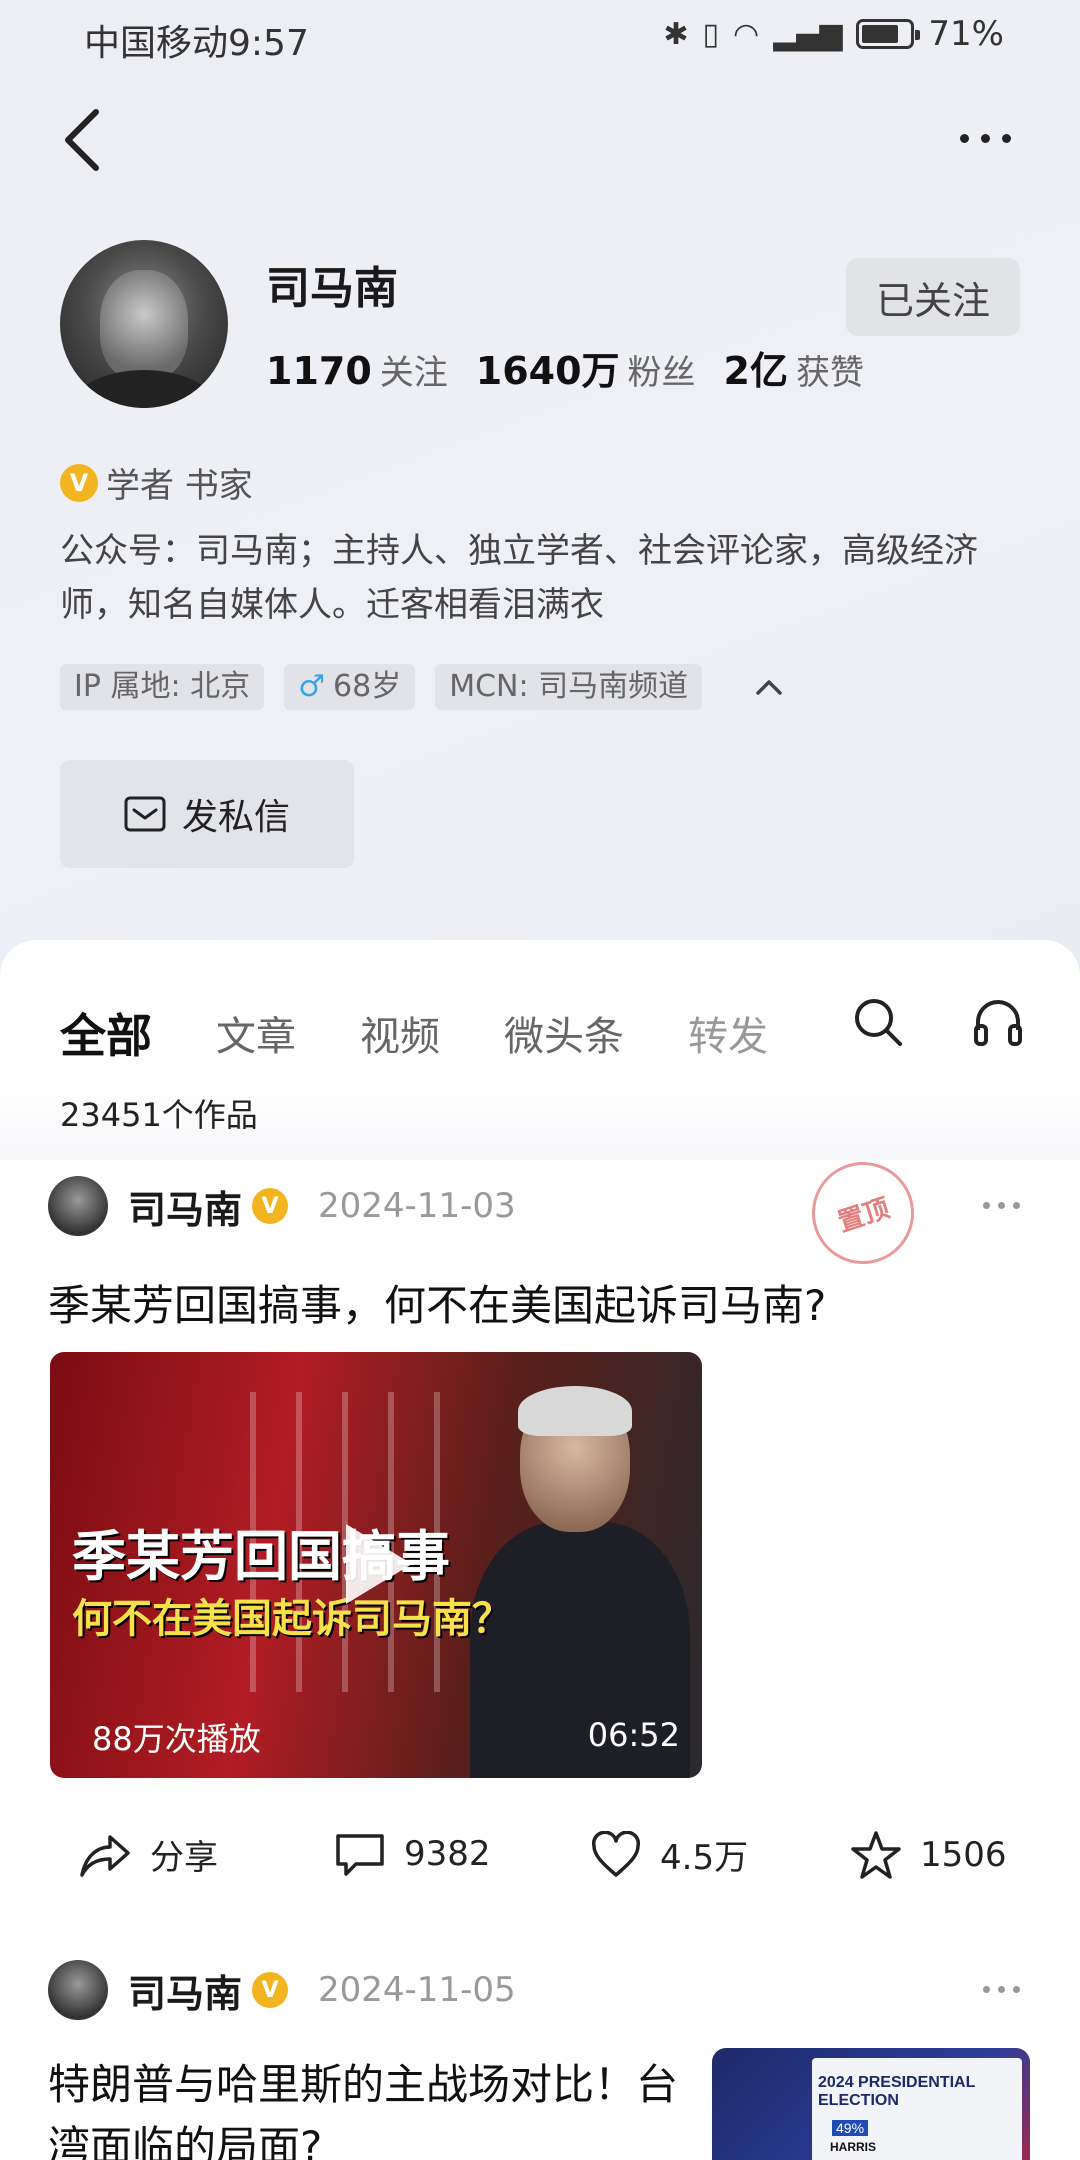  I want to click on headphones-icon, so click(998, 1022).